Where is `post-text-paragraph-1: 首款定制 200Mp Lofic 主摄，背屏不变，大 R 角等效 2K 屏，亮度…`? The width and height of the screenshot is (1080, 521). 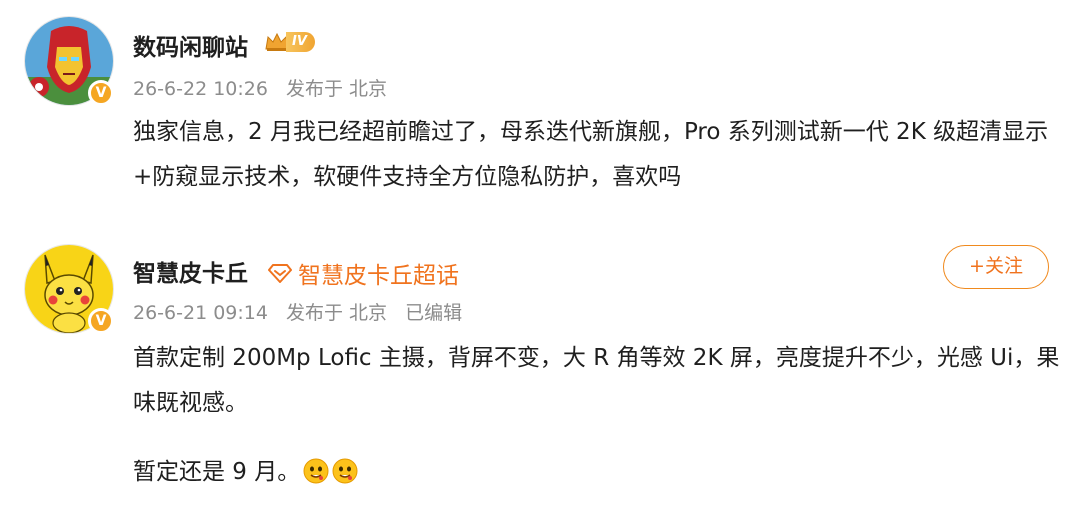
post-text-paragraph-1: 首款定制 200Mp Lofic 主摄，背屏不变，大 R 角等效 2K 屏，亮度… is located at coordinates (596, 380).